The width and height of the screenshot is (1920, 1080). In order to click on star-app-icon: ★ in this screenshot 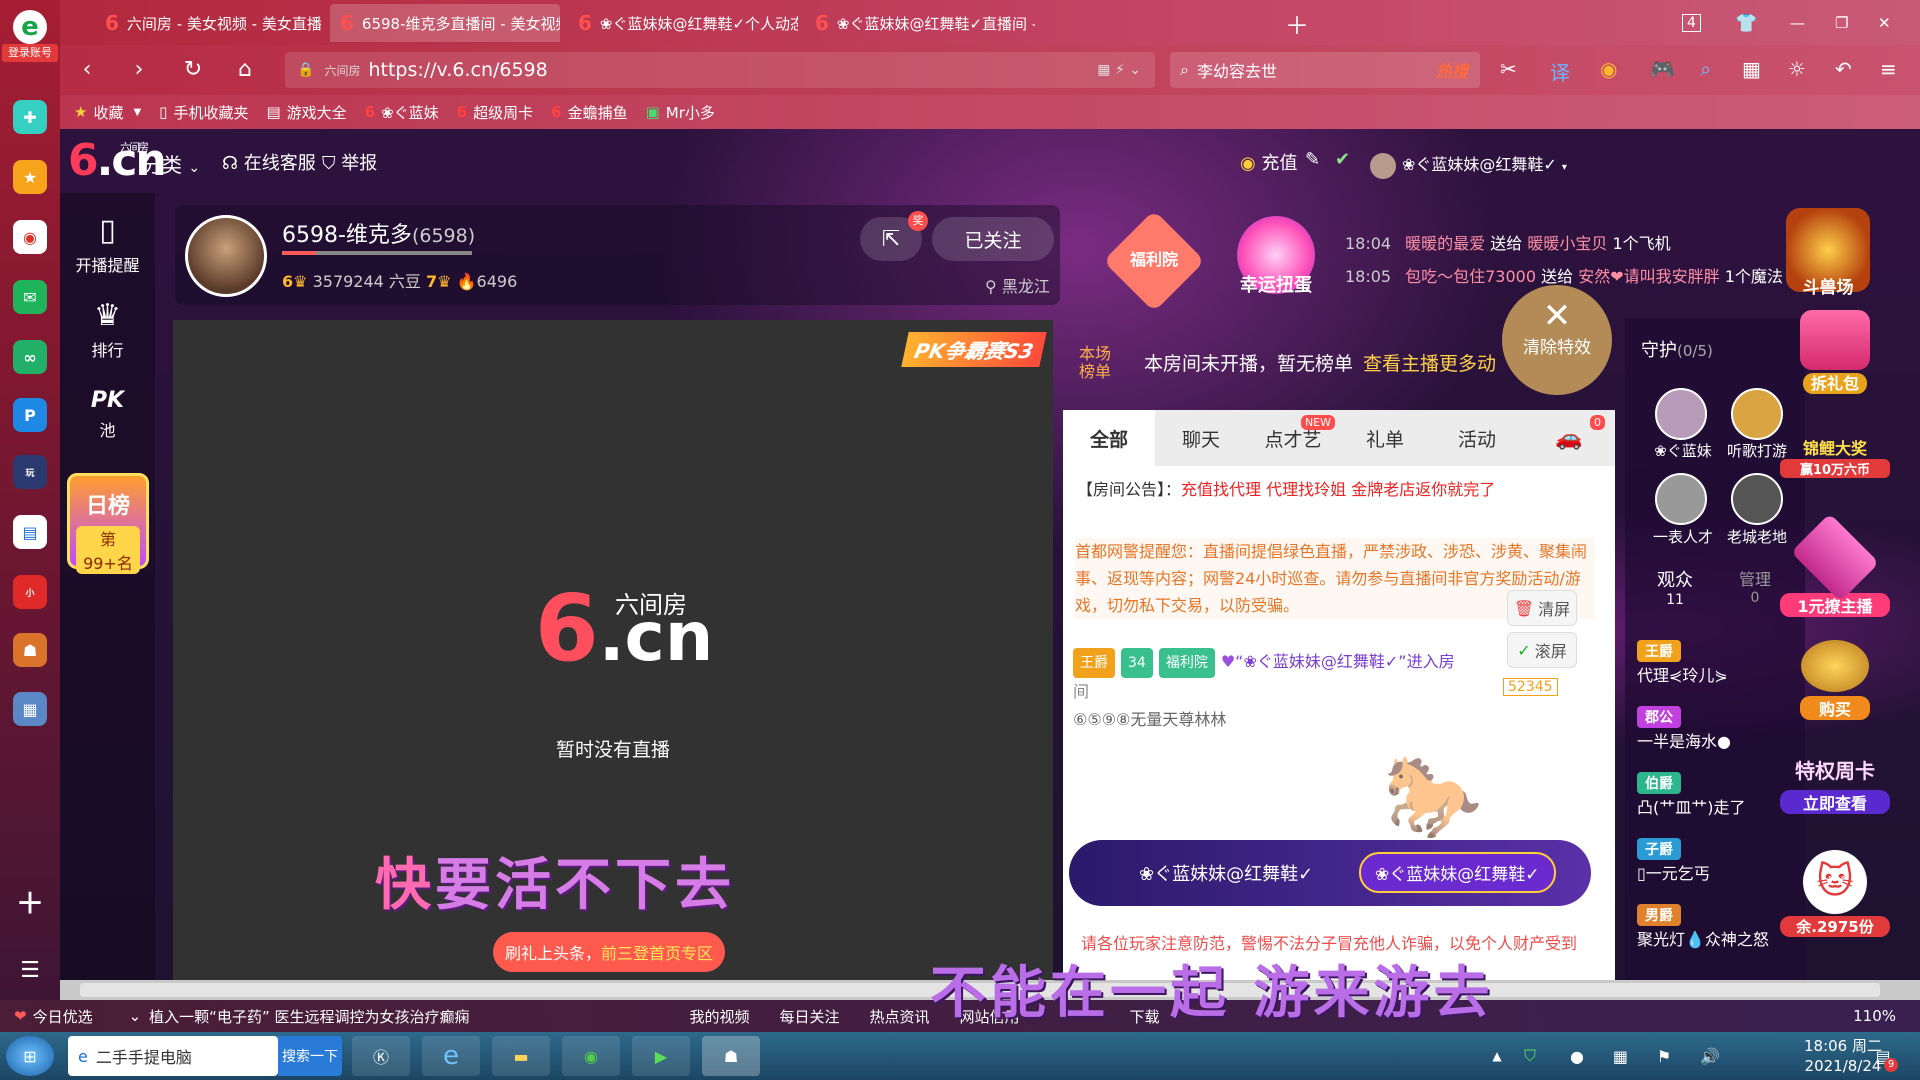, I will do `click(30, 177)`.